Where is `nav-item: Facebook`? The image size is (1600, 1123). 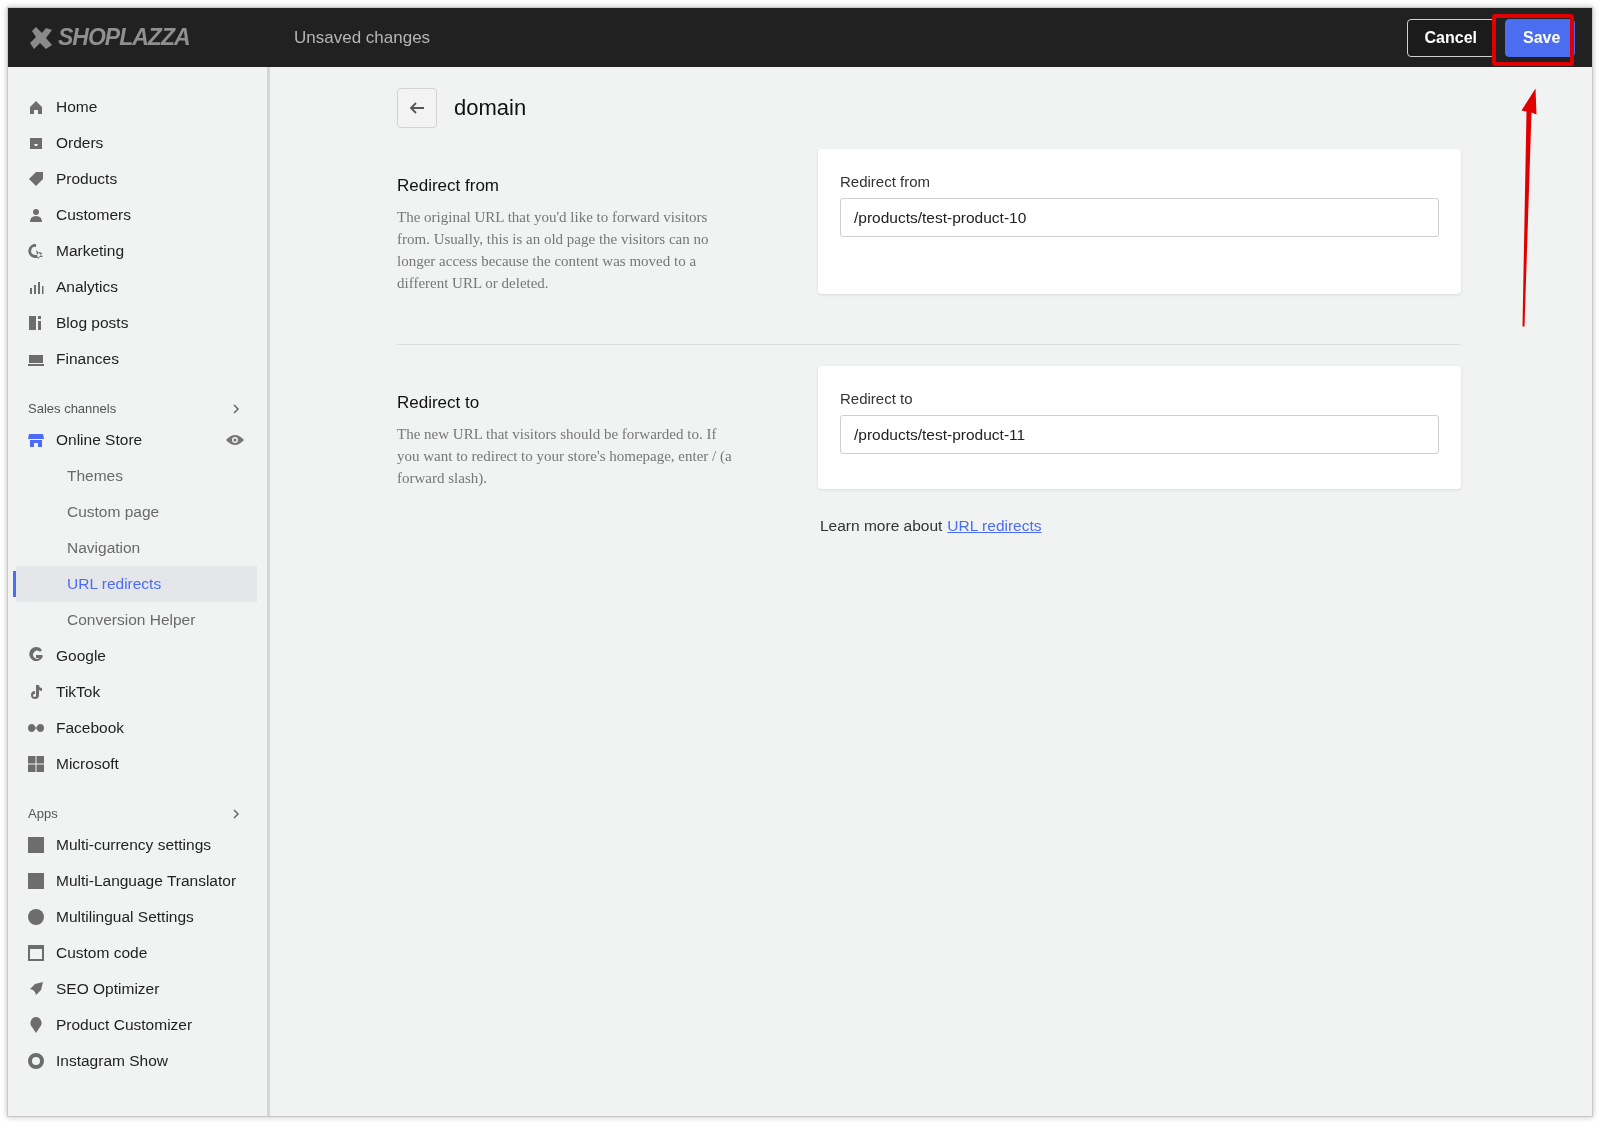
nav-item: Facebook is located at coordinates (132, 728).